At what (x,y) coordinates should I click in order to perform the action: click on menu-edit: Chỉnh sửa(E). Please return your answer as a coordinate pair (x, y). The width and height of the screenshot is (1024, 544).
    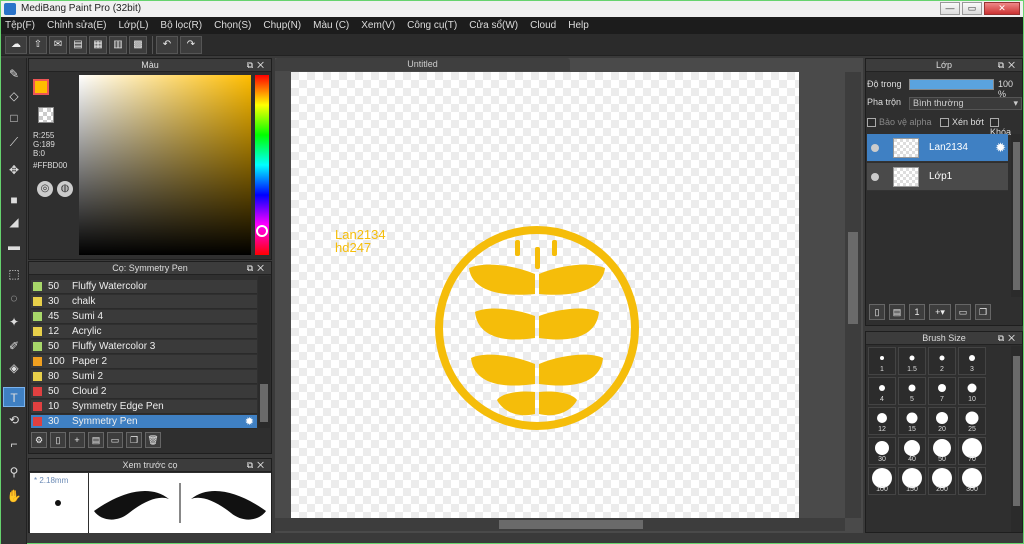
    Looking at the image, I should click on (77, 25).